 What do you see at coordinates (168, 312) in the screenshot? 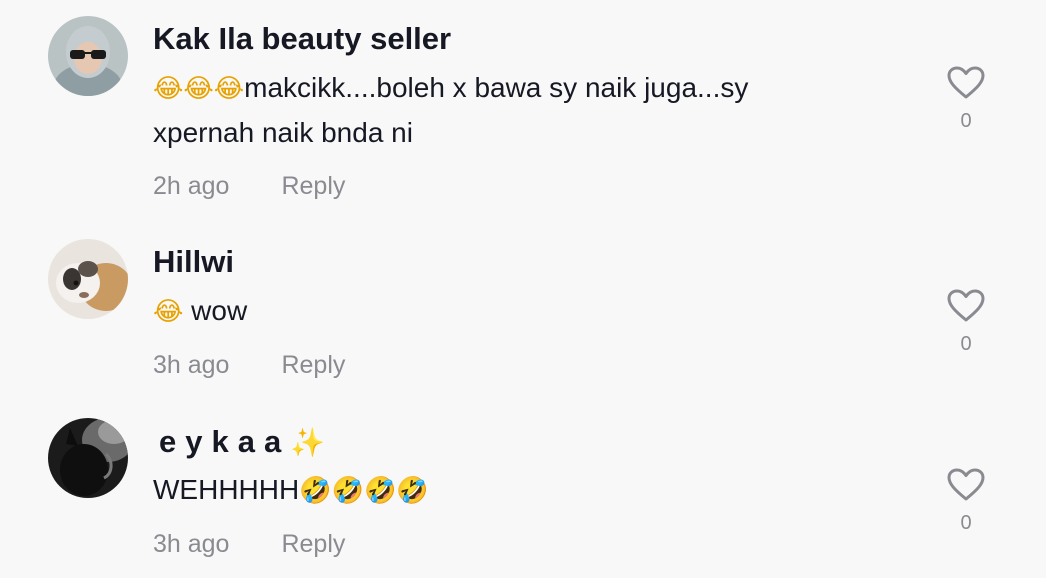
I see `laughing-tears-emoji: 😂` at bounding box center [168, 312].